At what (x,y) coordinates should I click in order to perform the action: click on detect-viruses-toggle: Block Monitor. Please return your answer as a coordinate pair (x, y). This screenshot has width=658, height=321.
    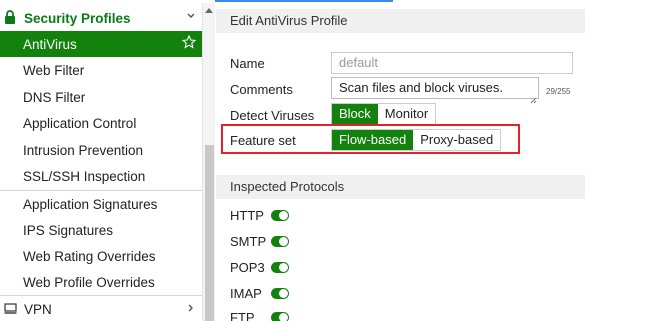
    Looking at the image, I should click on (384, 114).